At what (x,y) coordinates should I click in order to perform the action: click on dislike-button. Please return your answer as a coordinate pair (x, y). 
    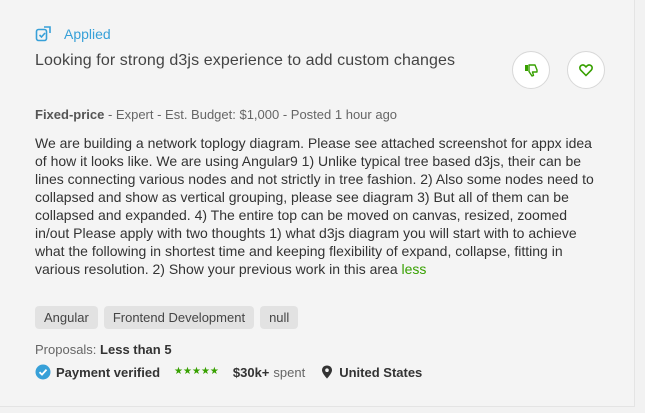
    Looking at the image, I should click on (531, 70).